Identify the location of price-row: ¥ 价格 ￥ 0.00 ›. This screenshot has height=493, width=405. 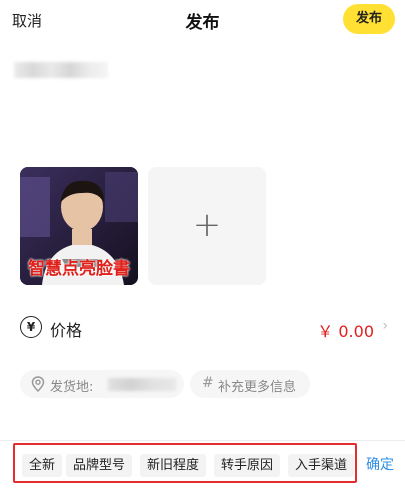
(204, 329).